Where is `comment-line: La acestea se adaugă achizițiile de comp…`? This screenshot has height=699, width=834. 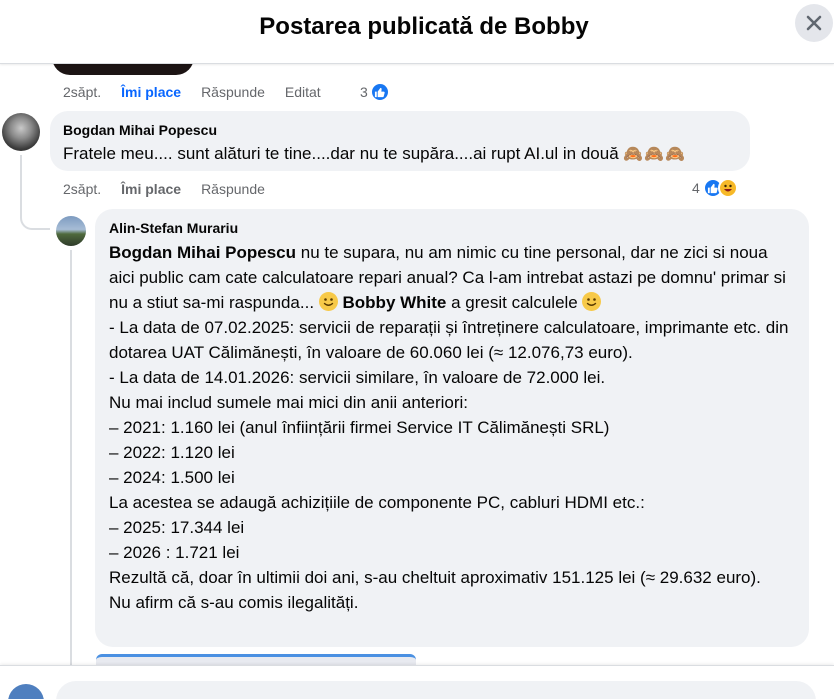
comment-line: La acestea se adaugă achizițiile de comp… is located at coordinates (377, 502).